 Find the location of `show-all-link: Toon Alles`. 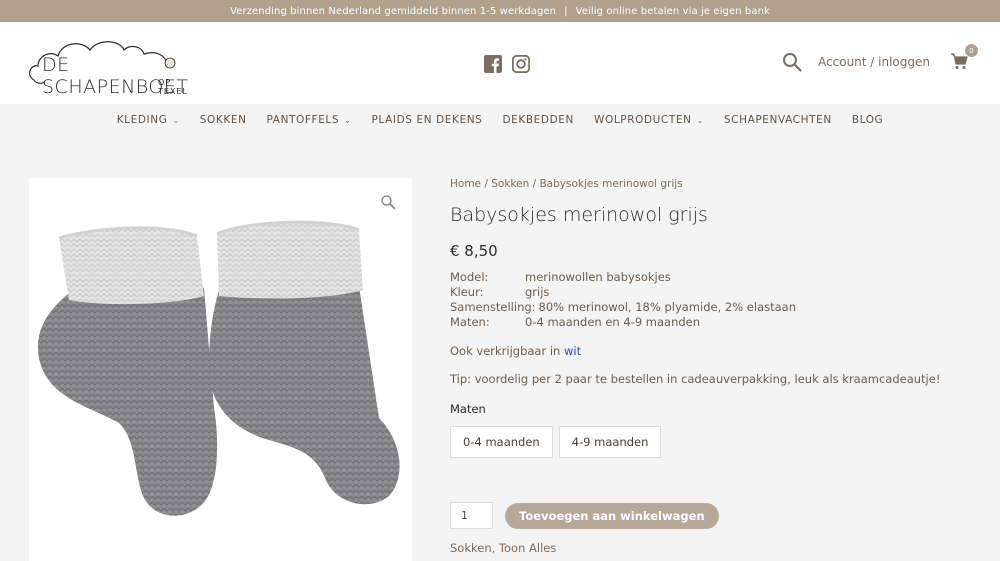

show-all-link: Toon Alles is located at coordinates (527, 548).